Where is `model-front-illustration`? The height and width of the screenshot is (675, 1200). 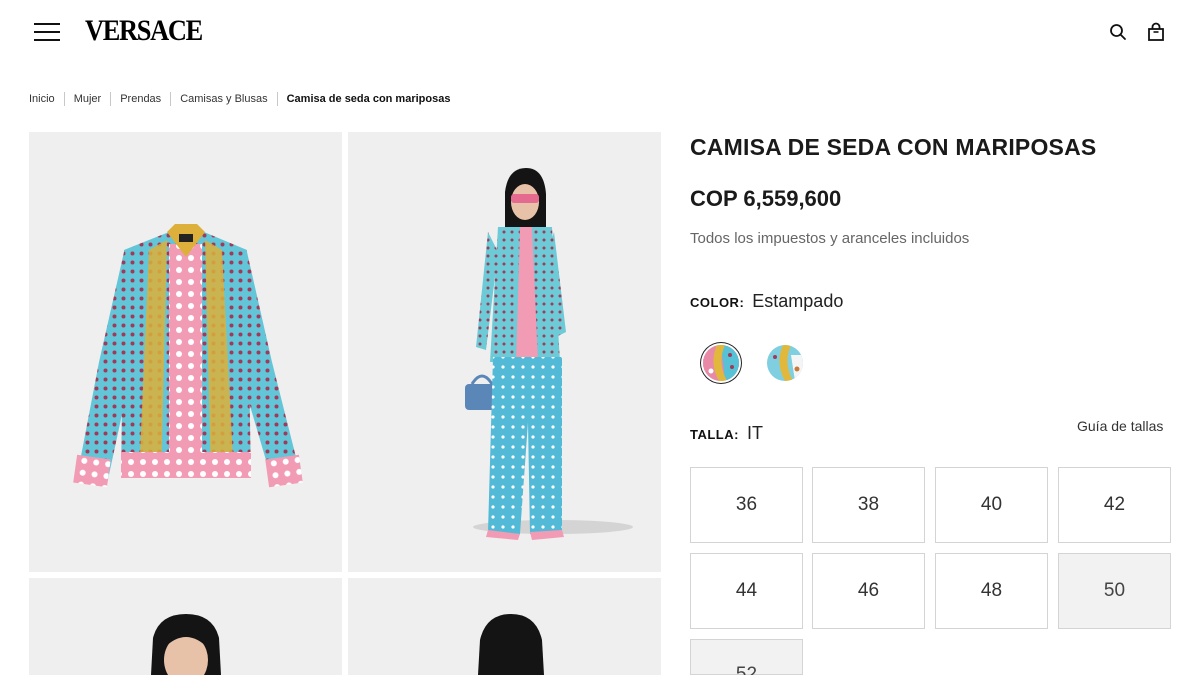 model-front-illustration is located at coordinates (186, 644).